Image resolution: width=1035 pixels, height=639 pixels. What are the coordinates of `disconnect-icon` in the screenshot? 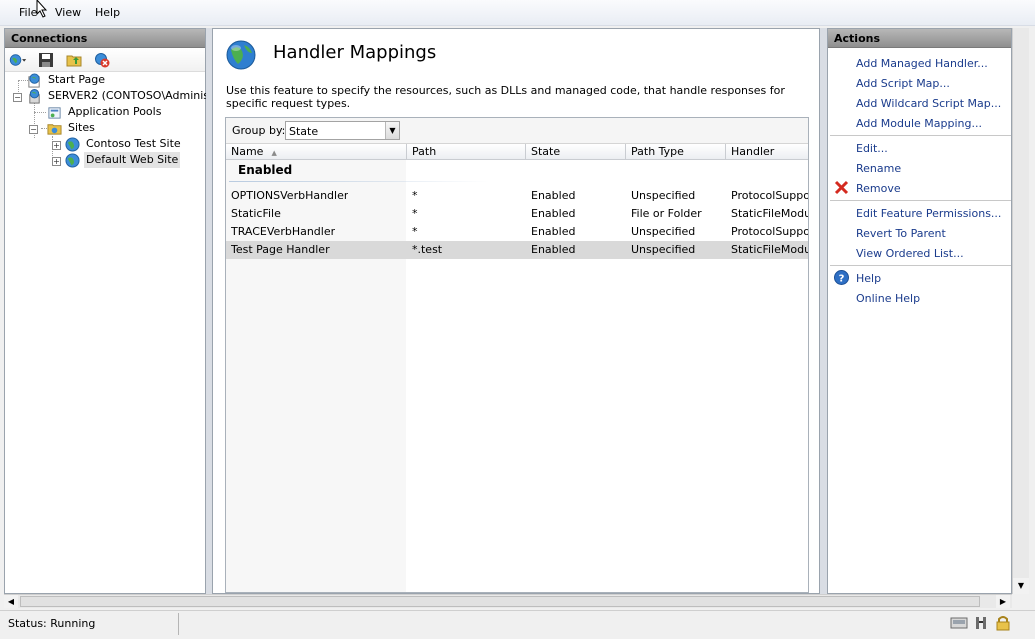 It's located at (102, 60).